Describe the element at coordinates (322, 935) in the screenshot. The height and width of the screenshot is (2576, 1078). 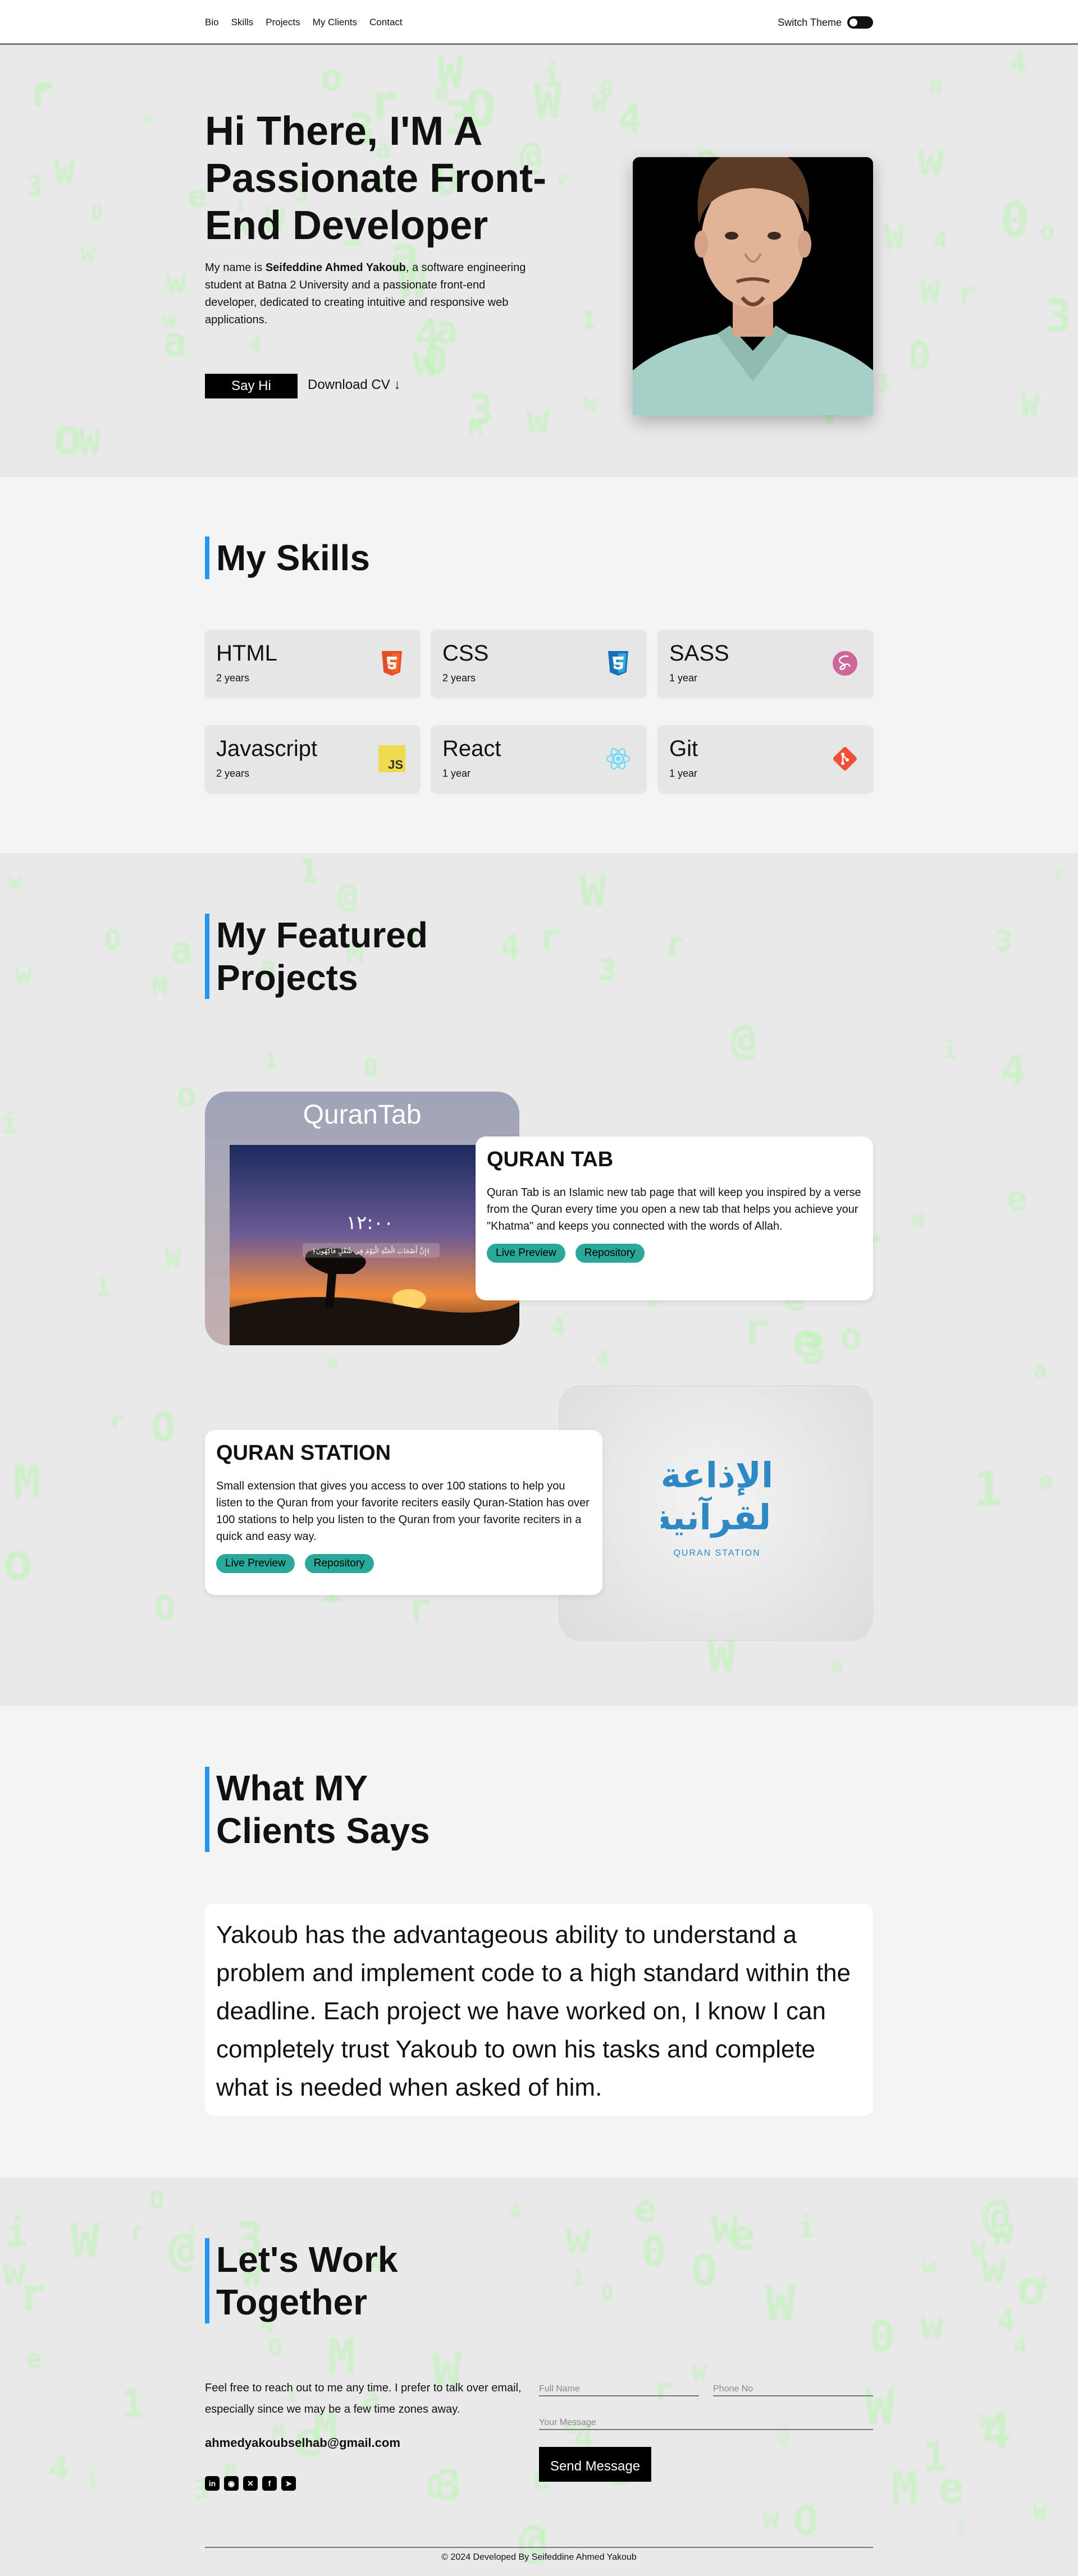
I see `projects-title-line1: My Featured` at that location.